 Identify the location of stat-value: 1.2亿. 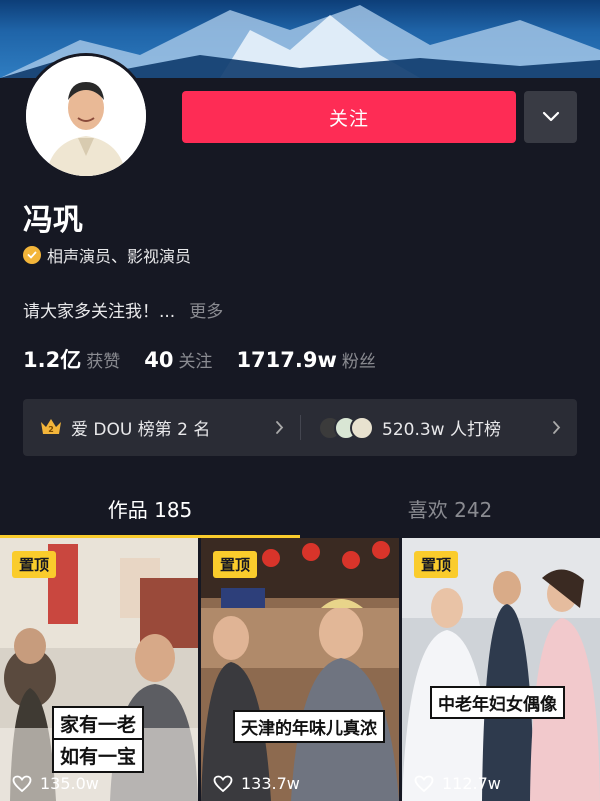
(52, 360).